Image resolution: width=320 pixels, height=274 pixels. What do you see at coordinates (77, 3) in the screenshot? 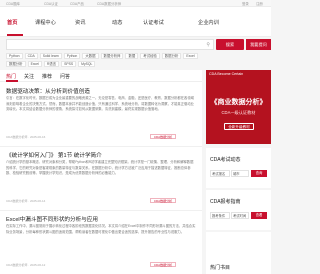
I see `top-link-products: CDA产品` at bounding box center [77, 3].